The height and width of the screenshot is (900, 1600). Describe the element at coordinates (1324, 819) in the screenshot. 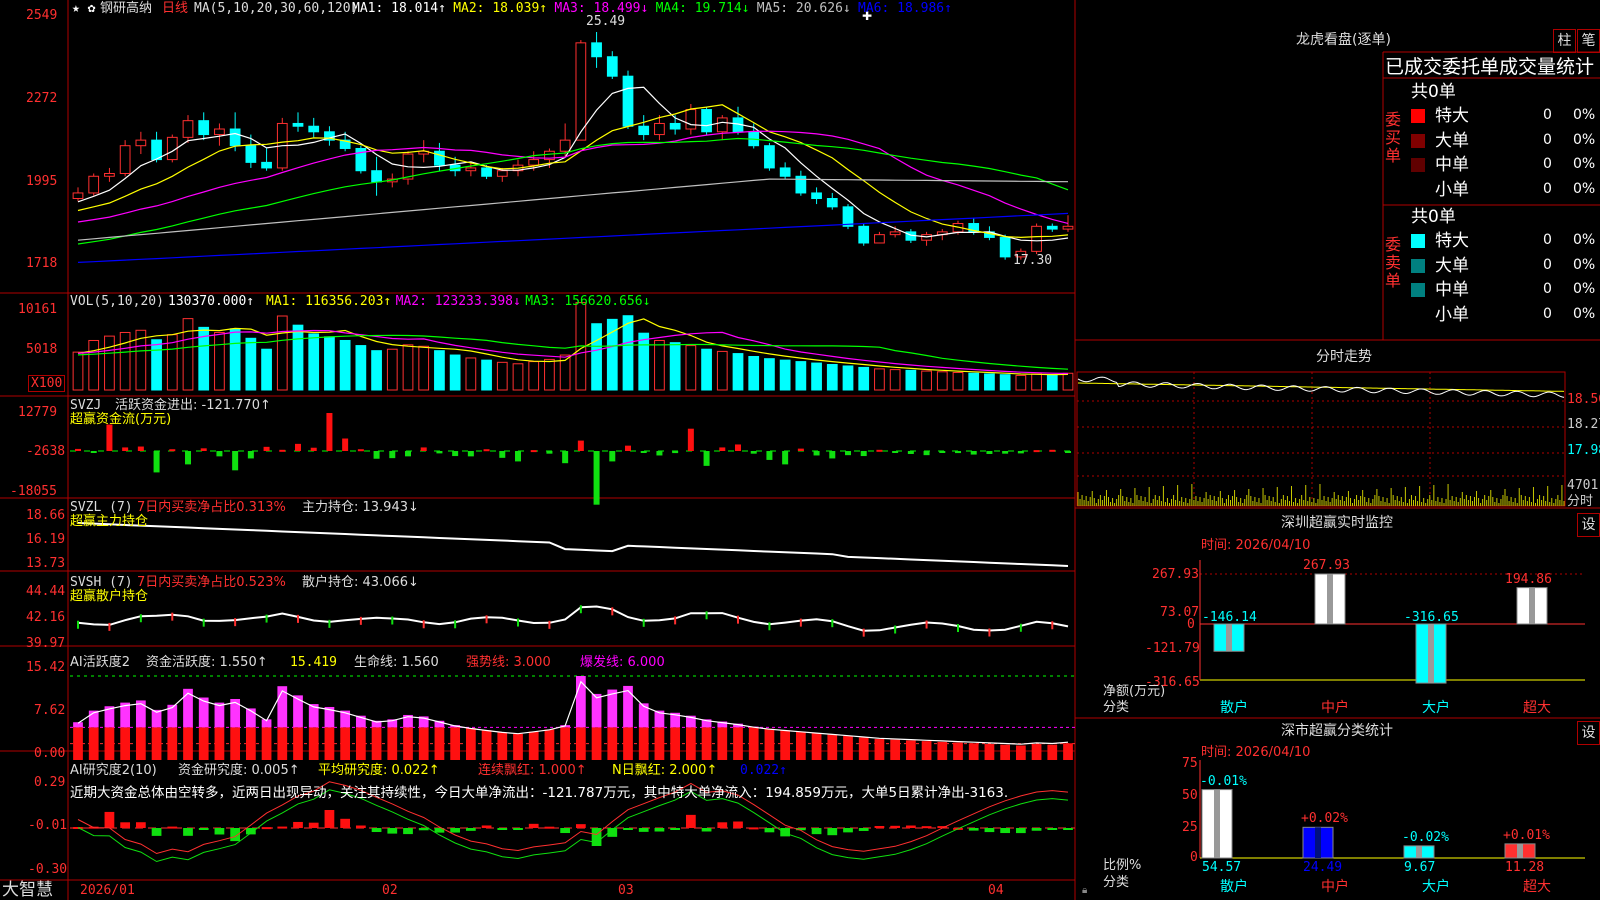

I see `classify-change-label: +0.02%` at that location.